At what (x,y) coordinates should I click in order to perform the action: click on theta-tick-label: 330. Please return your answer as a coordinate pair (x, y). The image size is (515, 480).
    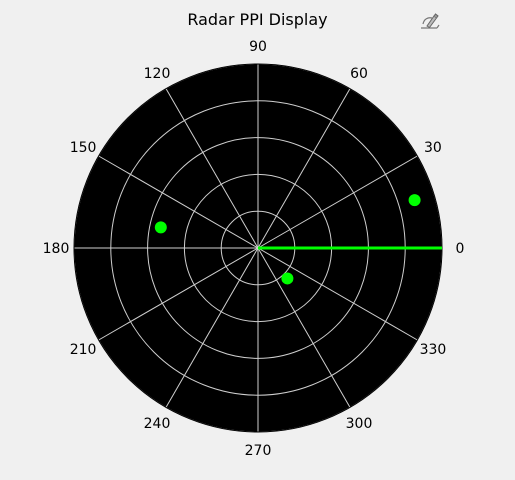
    Looking at the image, I should click on (433, 350).